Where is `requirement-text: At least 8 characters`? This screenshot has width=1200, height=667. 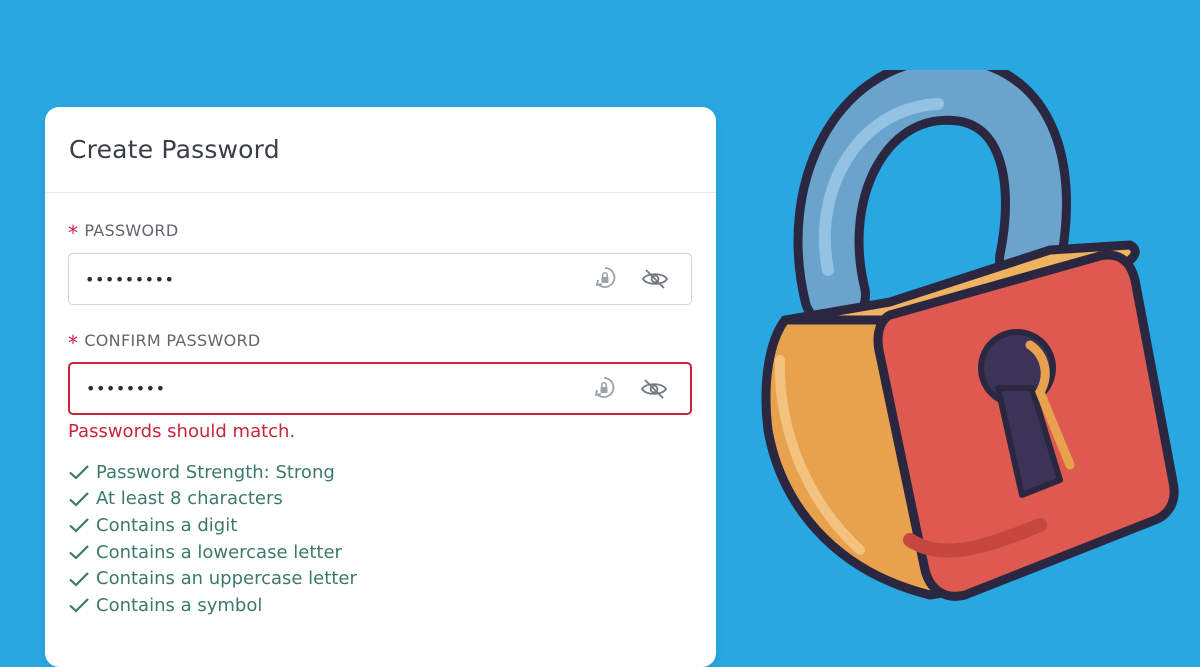 requirement-text: At least 8 characters is located at coordinates (189, 499).